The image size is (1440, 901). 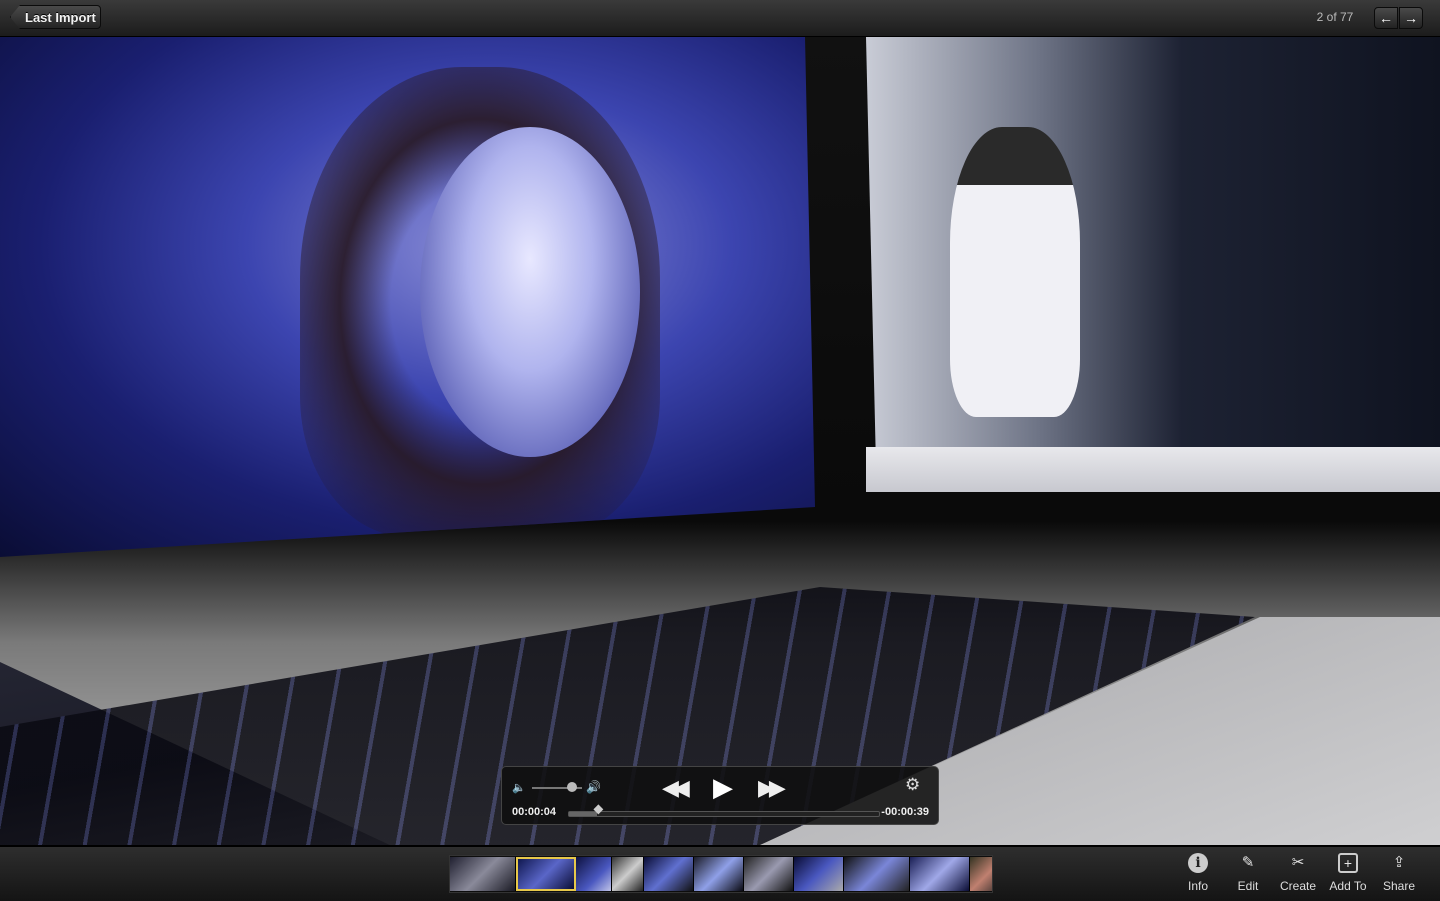 What do you see at coordinates (1153, 469) in the screenshot?
I see `photo-right-screen-bezel` at bounding box center [1153, 469].